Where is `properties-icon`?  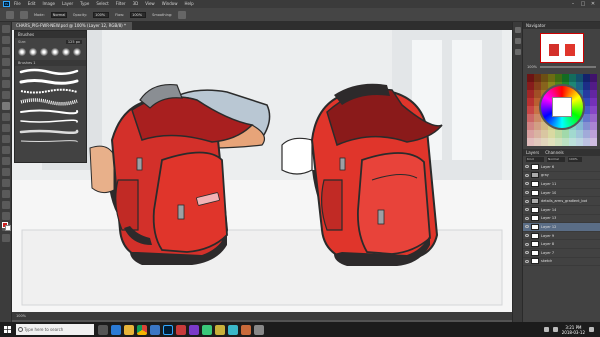
properties-icon is located at coordinates (518, 41).